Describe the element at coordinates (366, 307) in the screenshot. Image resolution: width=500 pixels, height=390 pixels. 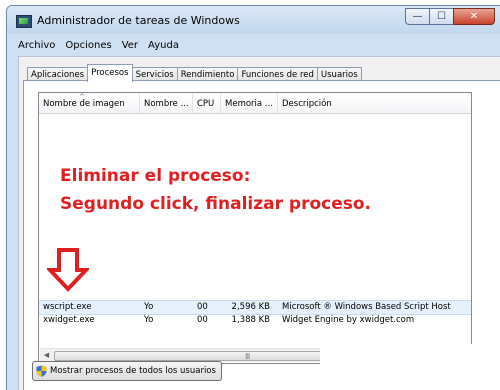
I see `process-description: Microsoft ® Windows Based Script Host` at that location.